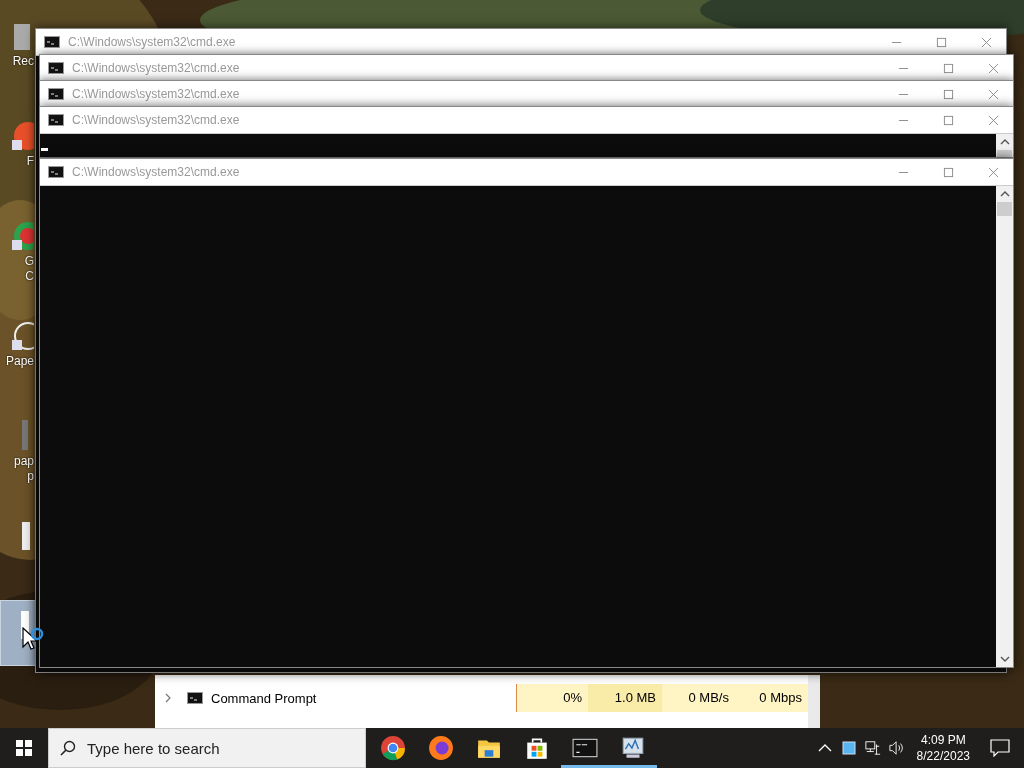  Describe the element at coordinates (264, 698) in the screenshot. I see `process-name: Command Prompt` at that location.